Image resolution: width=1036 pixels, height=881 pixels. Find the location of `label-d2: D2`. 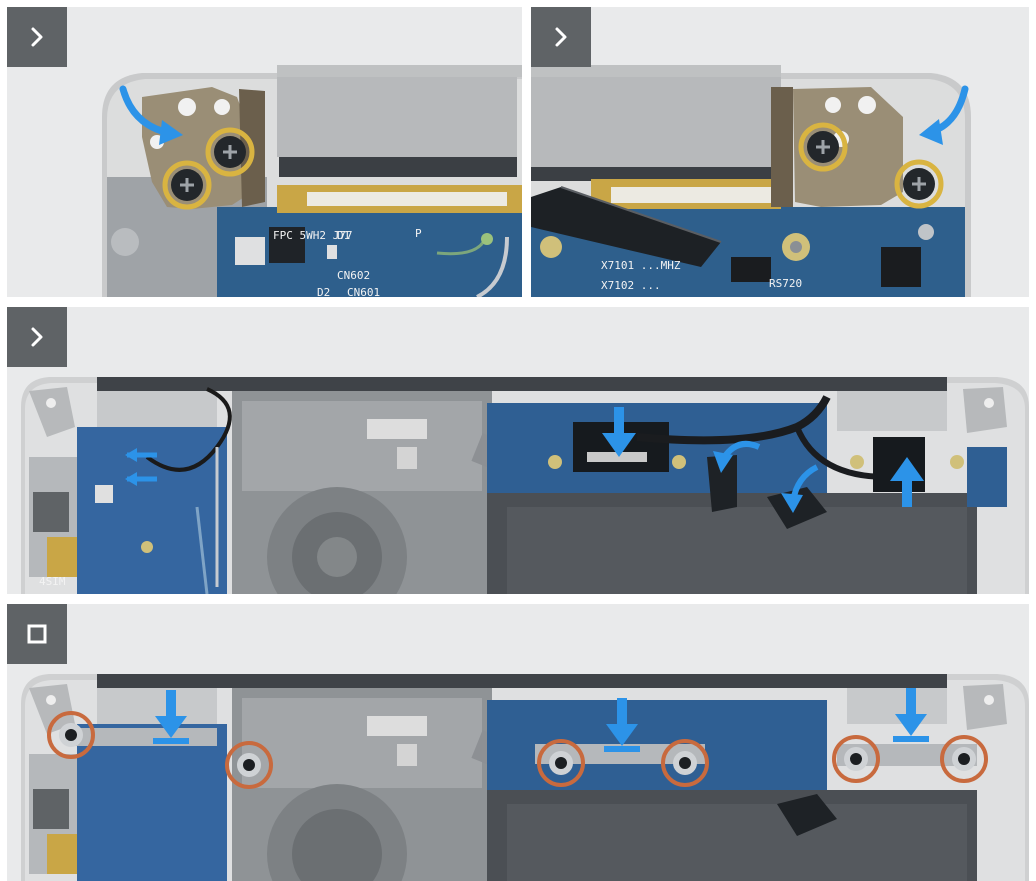

label-d2: D2 is located at coordinates (323, 291).